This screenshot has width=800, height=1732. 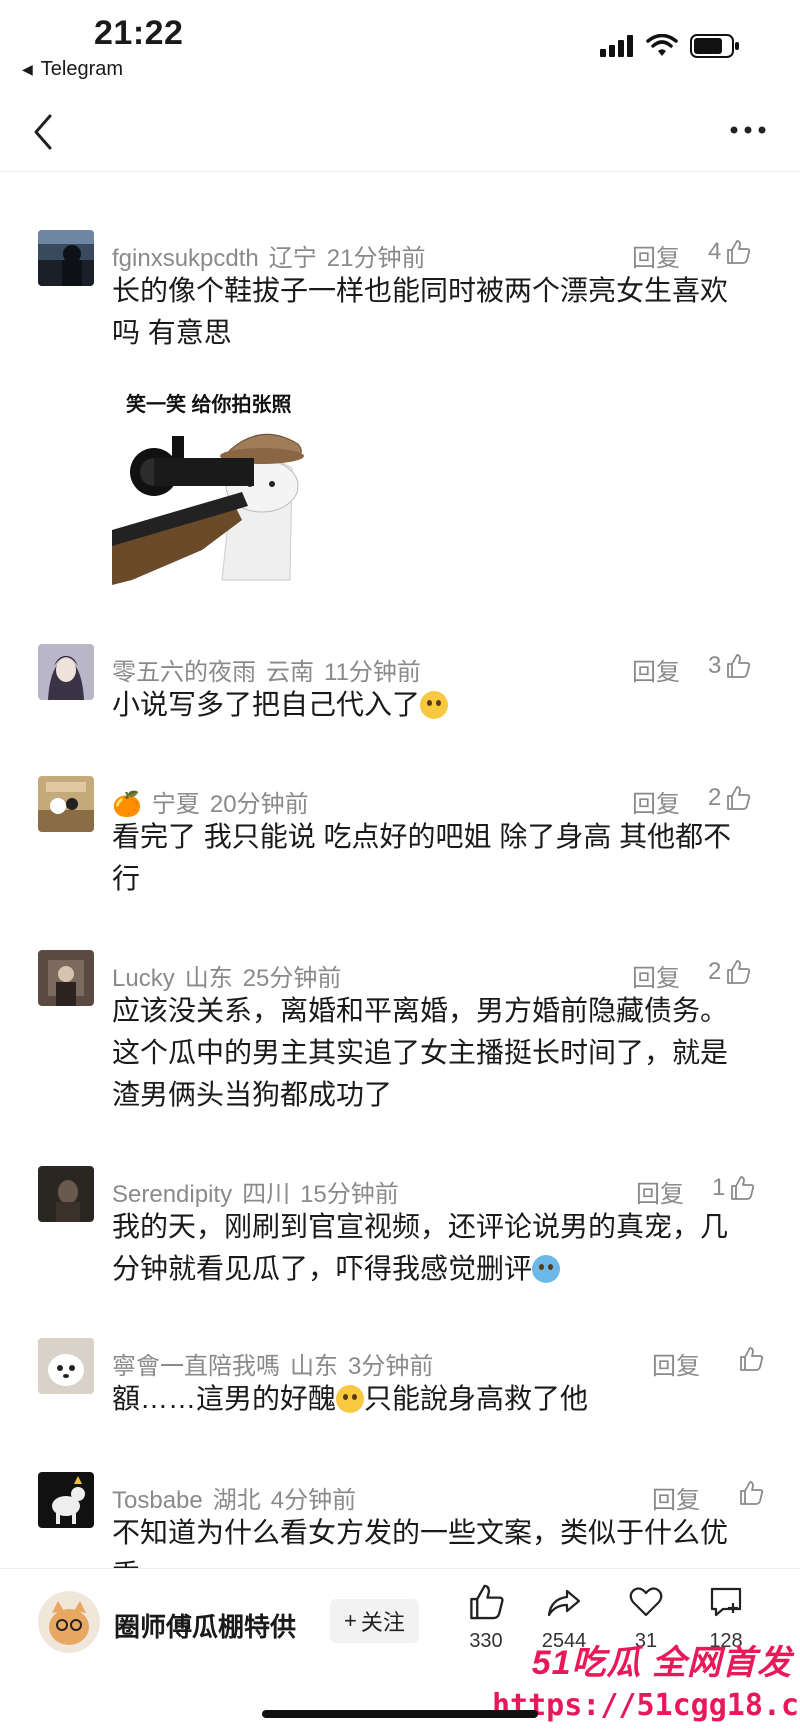 What do you see at coordinates (748, 130) in the screenshot?
I see `more-dots-icon` at bounding box center [748, 130].